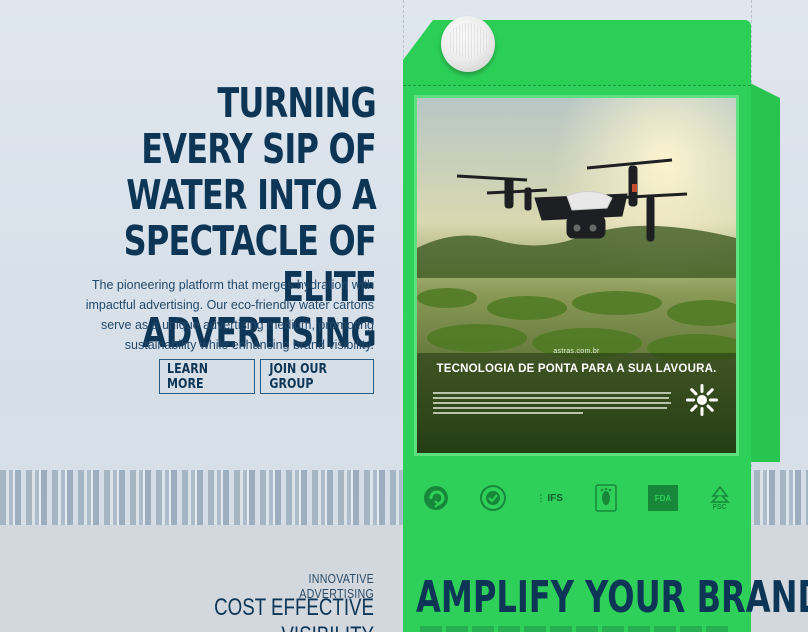  I want to click on fda-label: FDA, so click(663, 498).